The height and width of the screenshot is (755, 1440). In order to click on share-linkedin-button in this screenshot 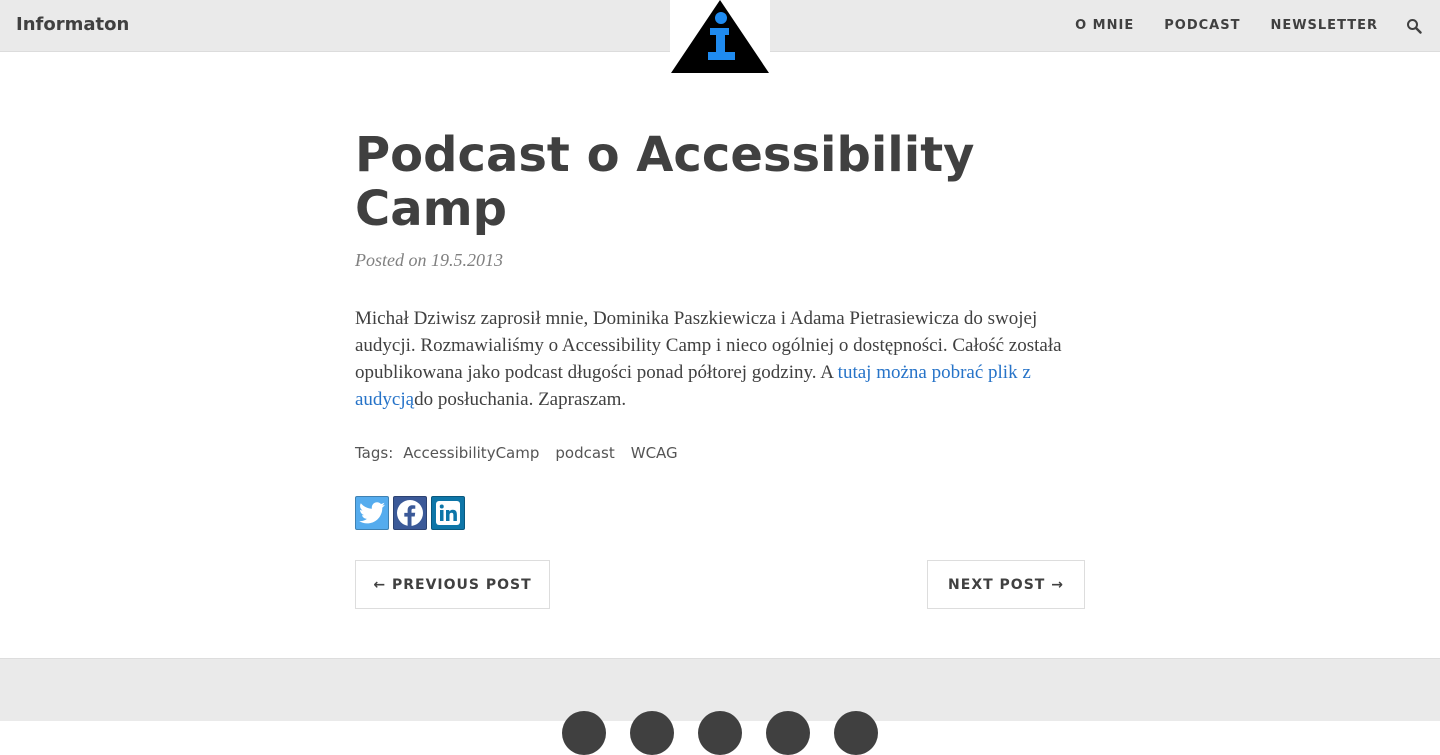, I will do `click(448, 513)`.